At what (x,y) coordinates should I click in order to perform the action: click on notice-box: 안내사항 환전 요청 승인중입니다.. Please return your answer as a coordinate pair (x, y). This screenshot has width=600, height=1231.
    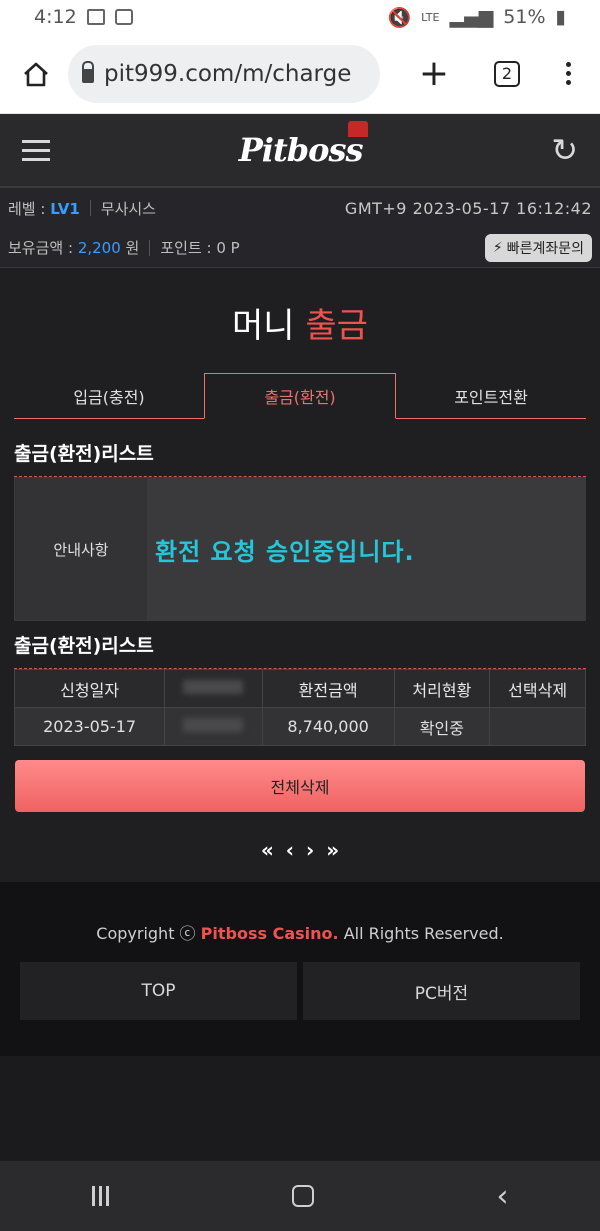
    Looking at the image, I should click on (300, 549).